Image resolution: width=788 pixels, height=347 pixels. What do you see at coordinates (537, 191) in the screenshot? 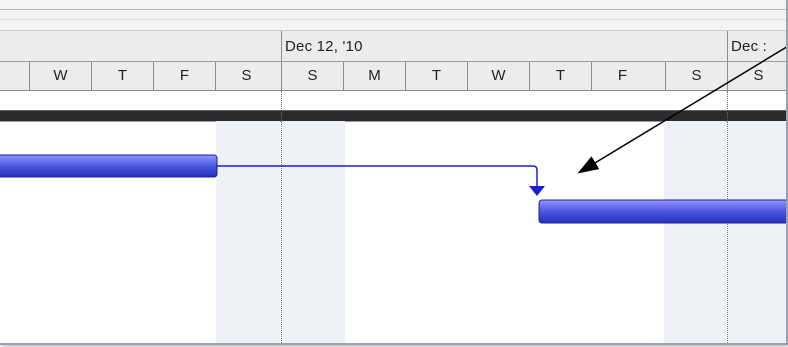
I see `arrow-down-icon` at bounding box center [537, 191].